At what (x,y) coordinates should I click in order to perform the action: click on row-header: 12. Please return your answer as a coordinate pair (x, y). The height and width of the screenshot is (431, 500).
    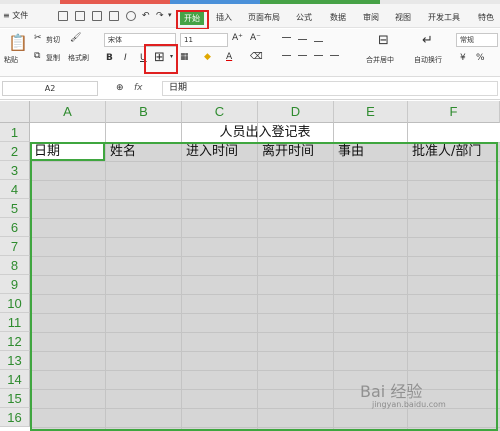
    Looking at the image, I should click on (15, 341).